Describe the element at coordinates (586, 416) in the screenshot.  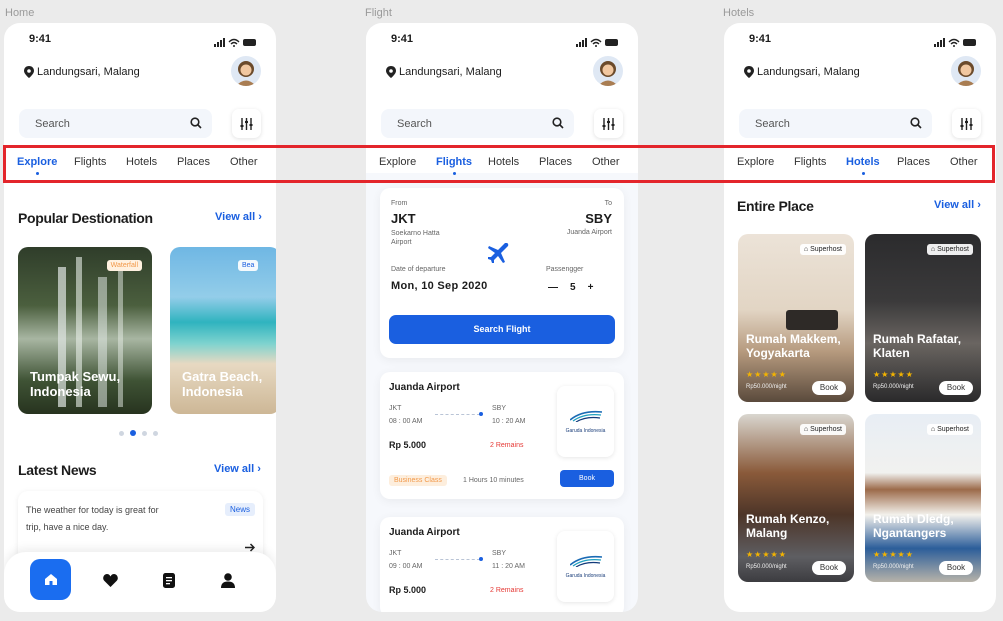
I see `garuda-logo-icon` at that location.